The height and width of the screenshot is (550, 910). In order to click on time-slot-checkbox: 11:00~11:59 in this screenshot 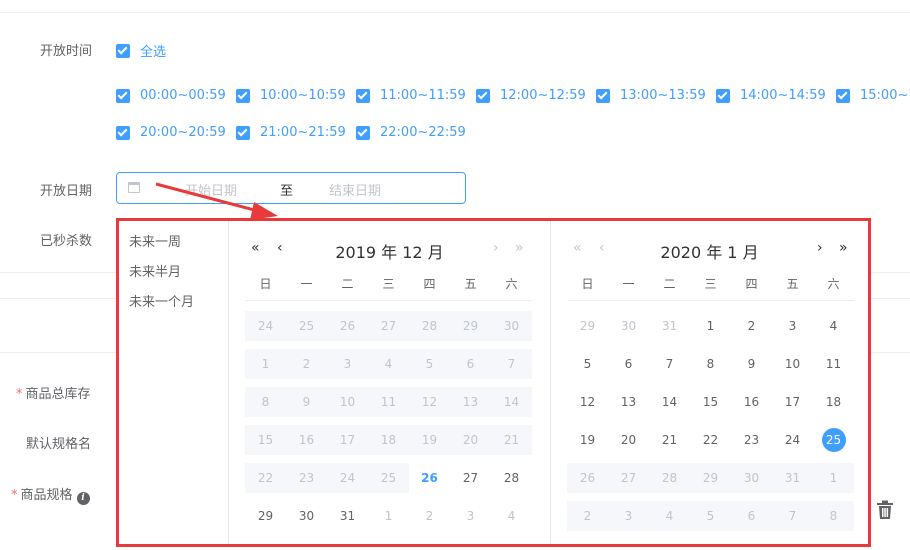, I will do `click(411, 95)`.